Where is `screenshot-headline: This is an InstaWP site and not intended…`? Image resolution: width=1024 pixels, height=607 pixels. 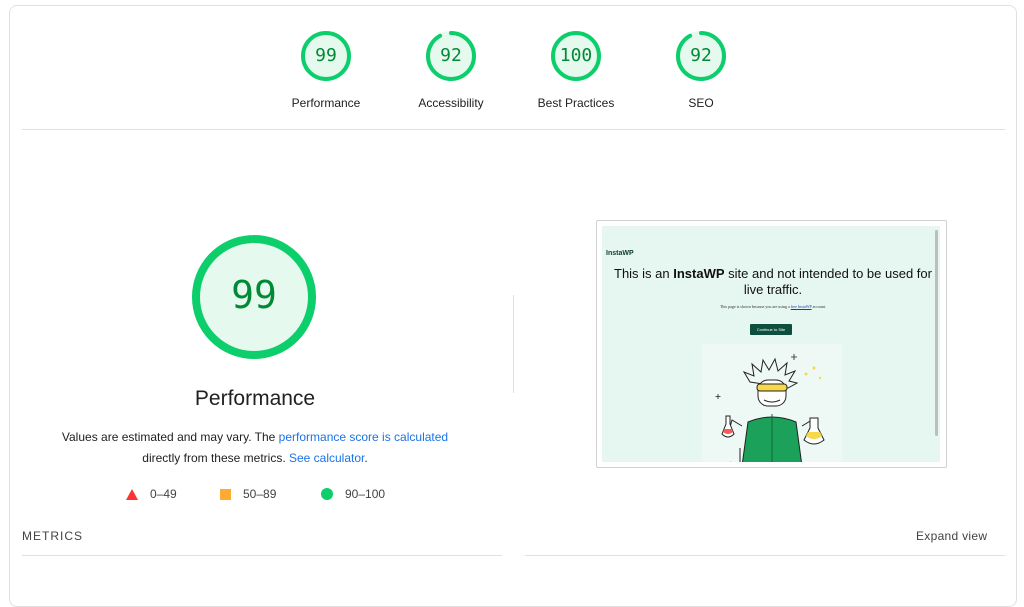
screenshot-headline: This is an InstaWP site and not intended… is located at coordinates (773, 281).